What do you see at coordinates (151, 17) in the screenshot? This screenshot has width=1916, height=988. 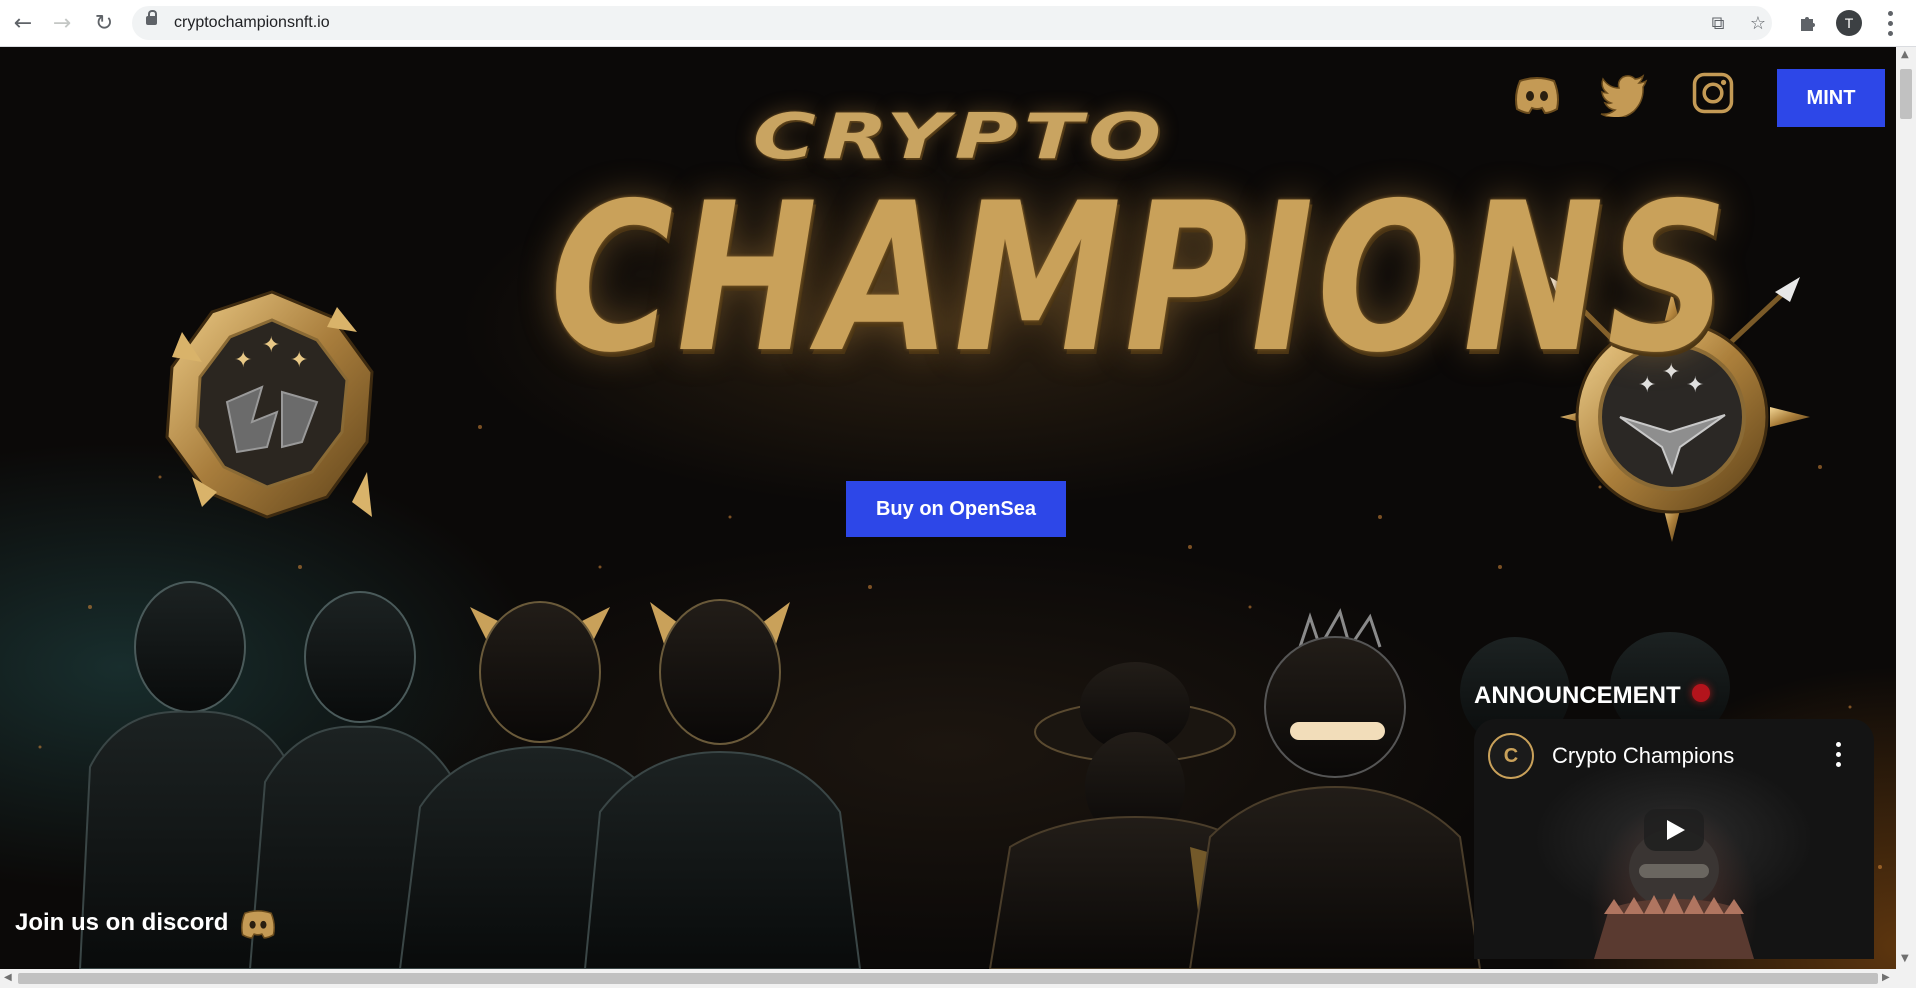 I see `lock-icon` at bounding box center [151, 17].